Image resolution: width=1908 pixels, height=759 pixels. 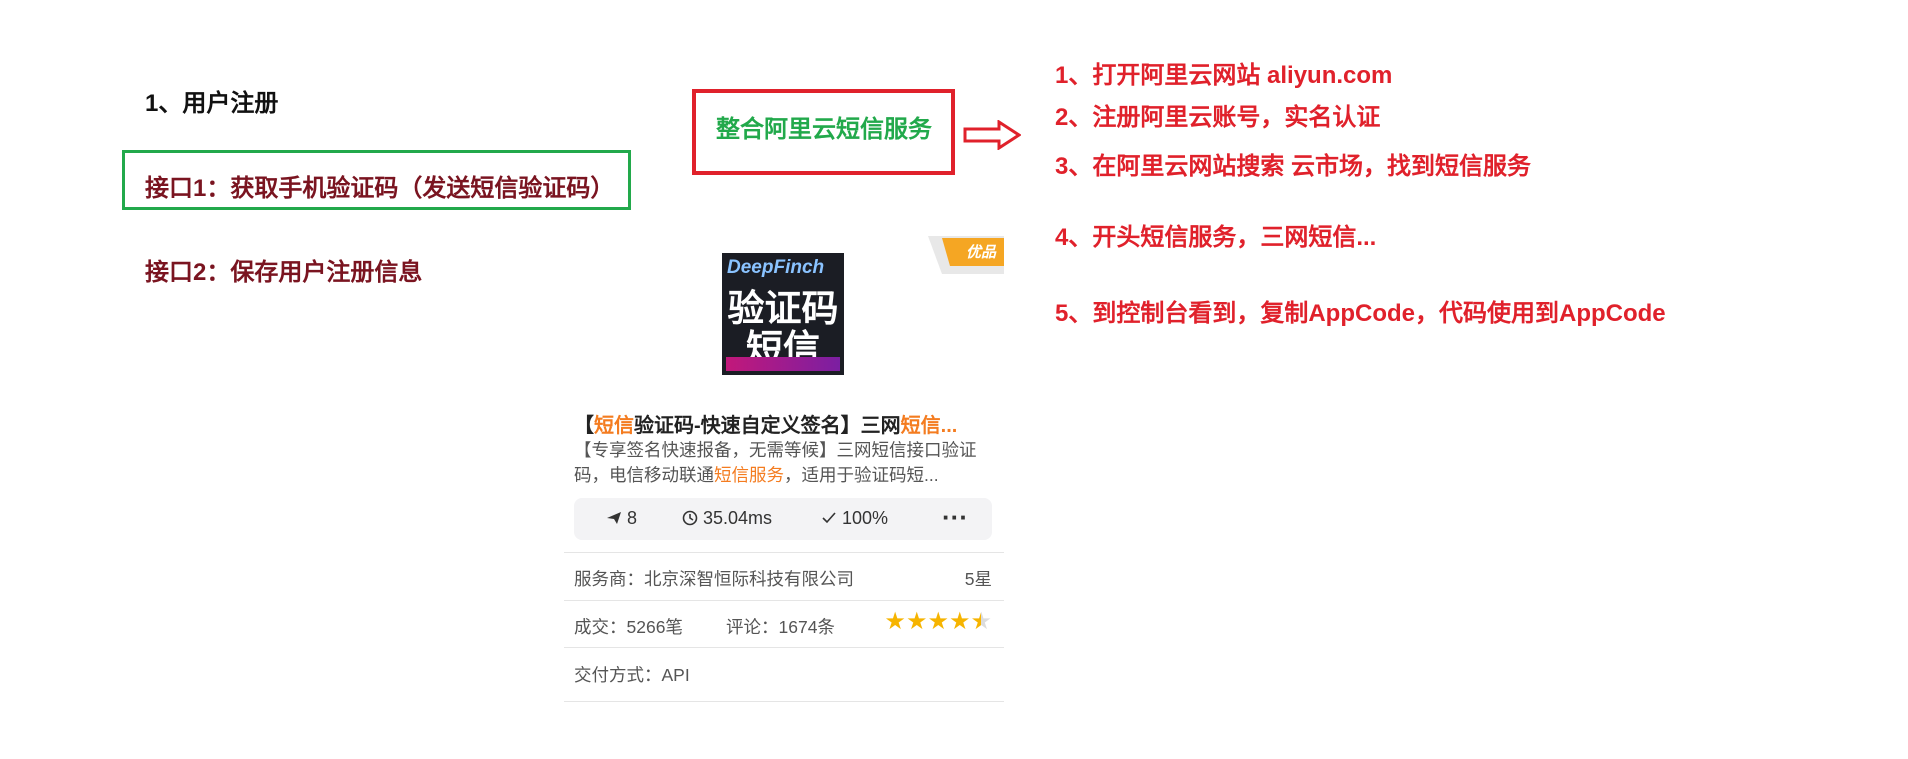 What do you see at coordinates (783, 519) in the screenshot?
I see `stats-bar: 8 35.04ms 100% ···` at bounding box center [783, 519].